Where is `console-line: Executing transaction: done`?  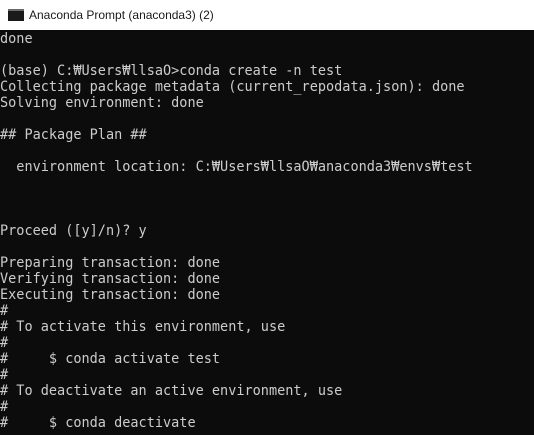
console-line: Executing transaction: done is located at coordinates (110, 295).